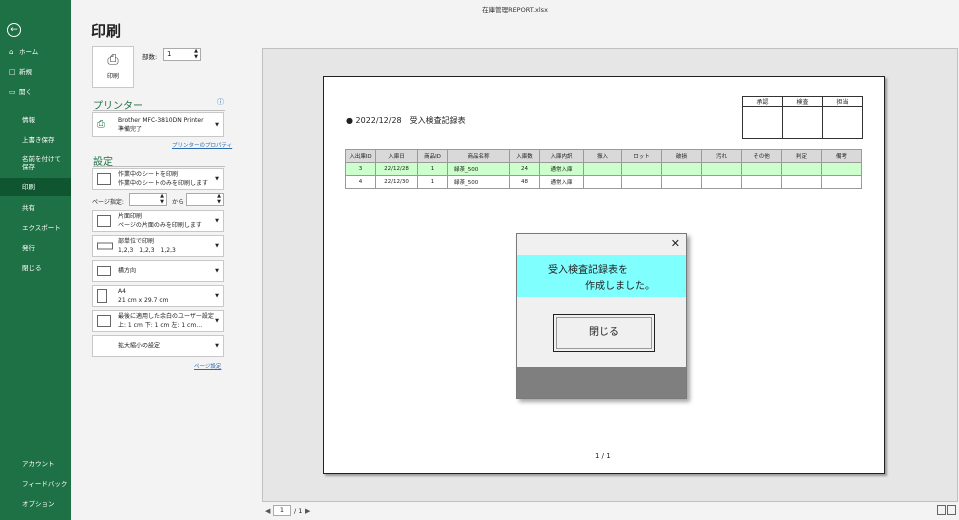 Image resolution: width=959 pixels, height=520 pixels. I want to click on approval-stamp-table: 承認 検査 担当, so click(802, 117).